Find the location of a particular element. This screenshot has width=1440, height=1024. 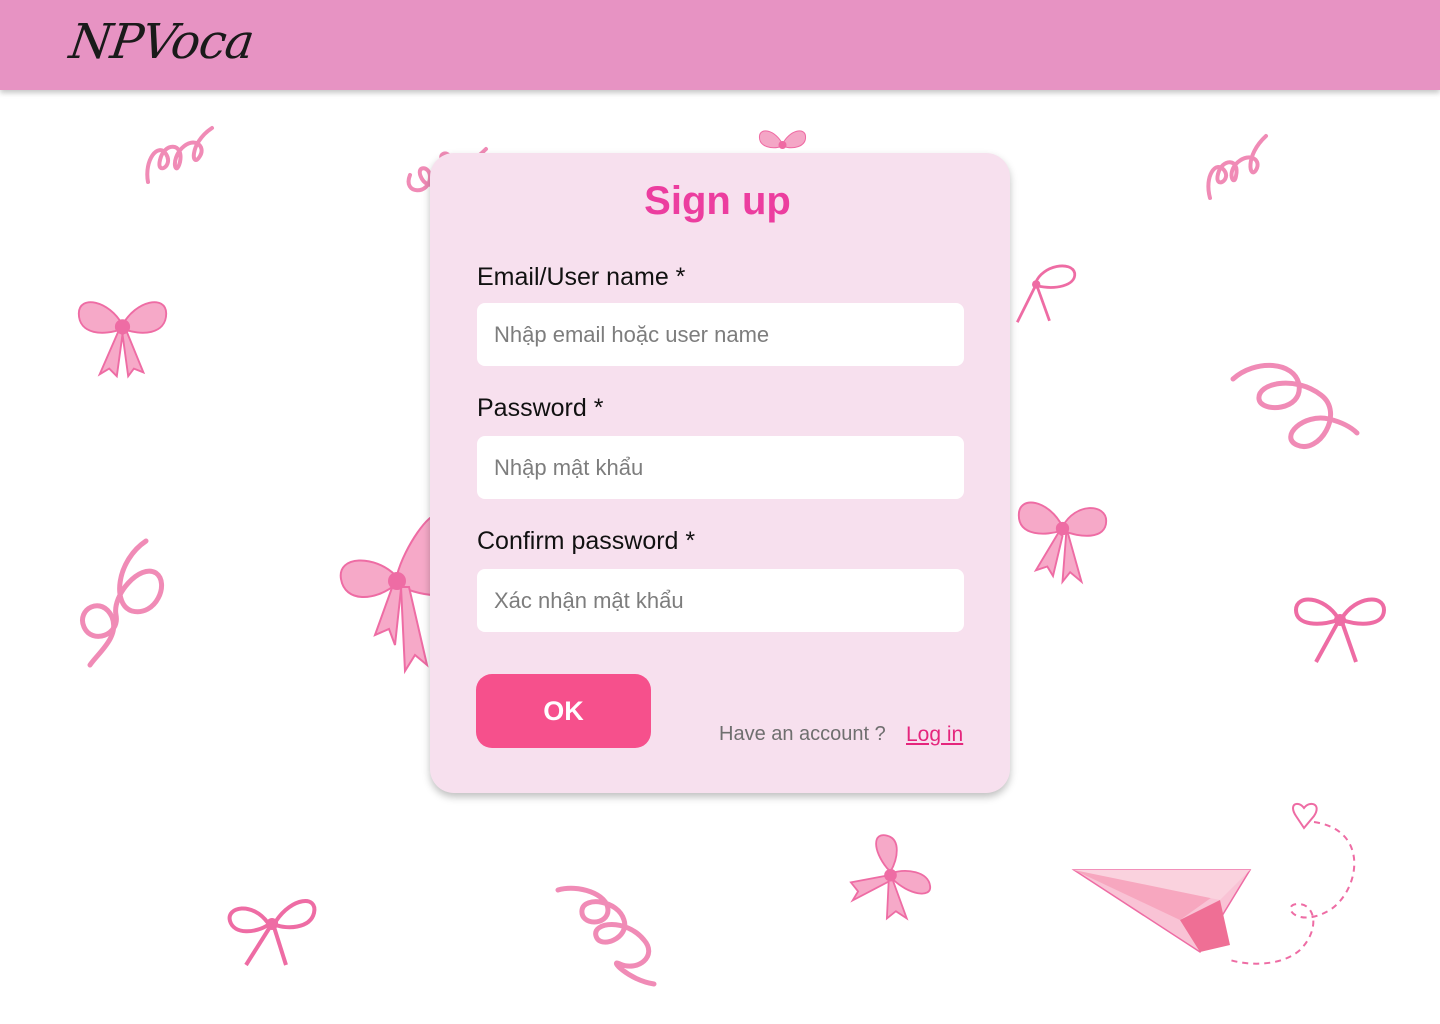

email-label: Email/User name * is located at coordinates (581, 277).